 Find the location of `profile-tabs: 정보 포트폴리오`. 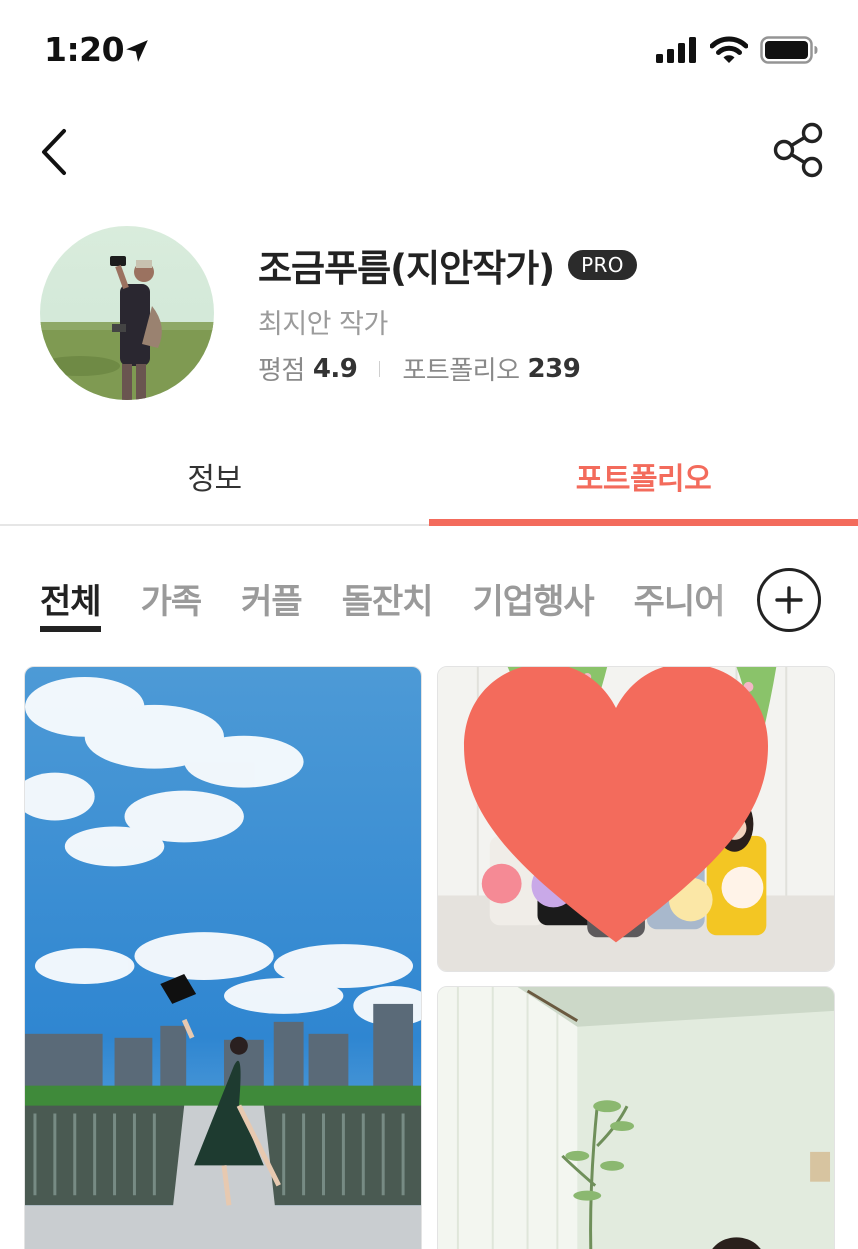

profile-tabs: 정보 포트폴리오 is located at coordinates (429, 483).